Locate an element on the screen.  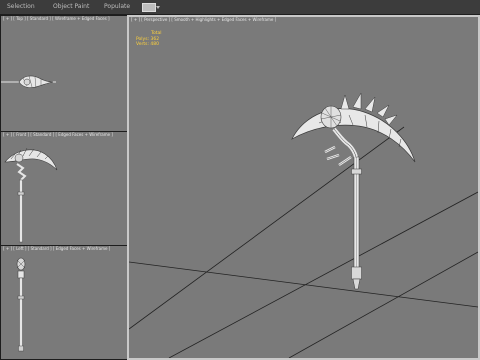
viewport-config-icon is located at coordinates (151, 7).